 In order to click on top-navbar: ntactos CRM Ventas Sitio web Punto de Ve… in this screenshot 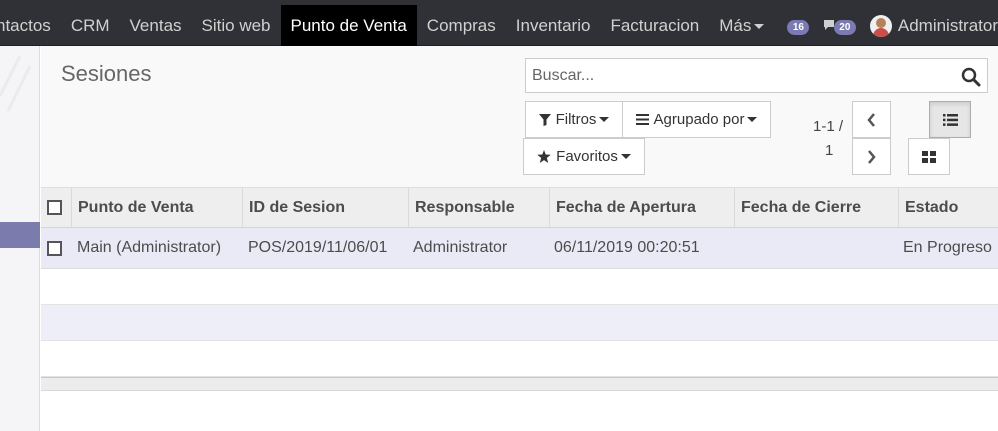, I will do `click(499, 23)`.